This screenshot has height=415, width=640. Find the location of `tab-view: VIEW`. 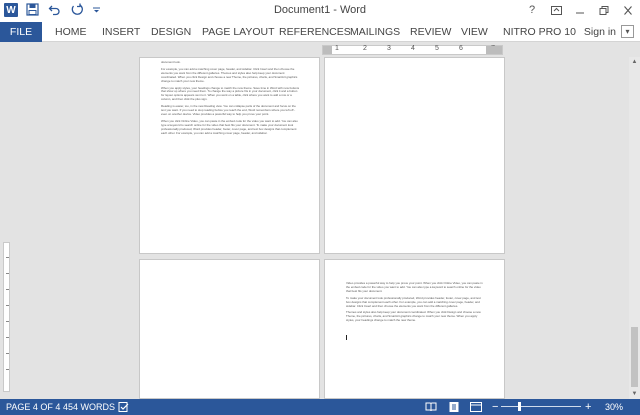

tab-view: VIEW is located at coordinates (474, 32).